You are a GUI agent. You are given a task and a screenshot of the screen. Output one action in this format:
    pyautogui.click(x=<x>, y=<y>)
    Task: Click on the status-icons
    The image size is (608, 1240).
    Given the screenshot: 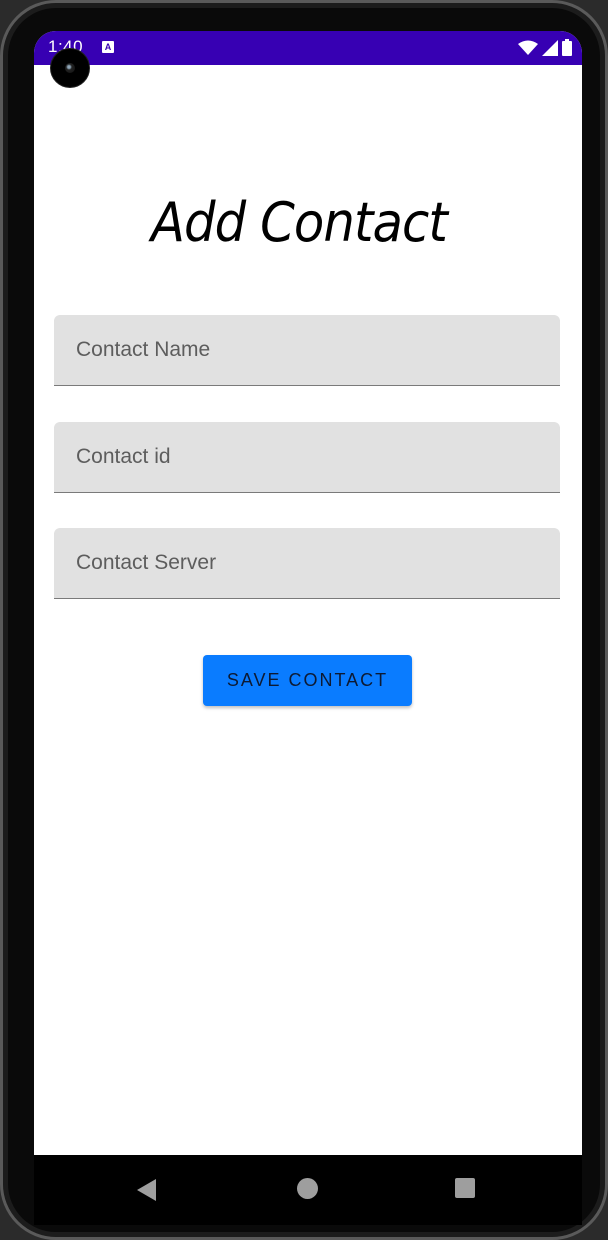 What is the action you would take?
    pyautogui.click(x=545, y=47)
    